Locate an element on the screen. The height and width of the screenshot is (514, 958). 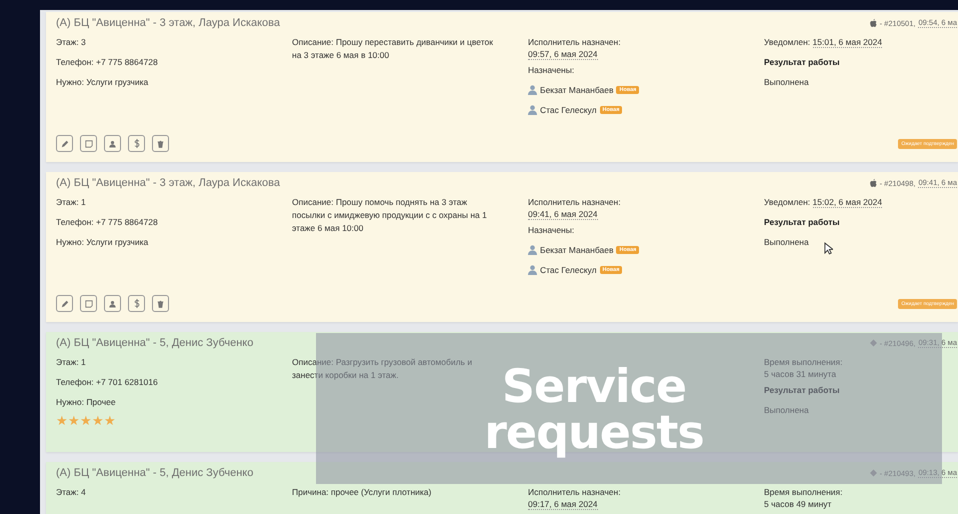
request-field: Нужно: Прочее is located at coordinates (86, 402).